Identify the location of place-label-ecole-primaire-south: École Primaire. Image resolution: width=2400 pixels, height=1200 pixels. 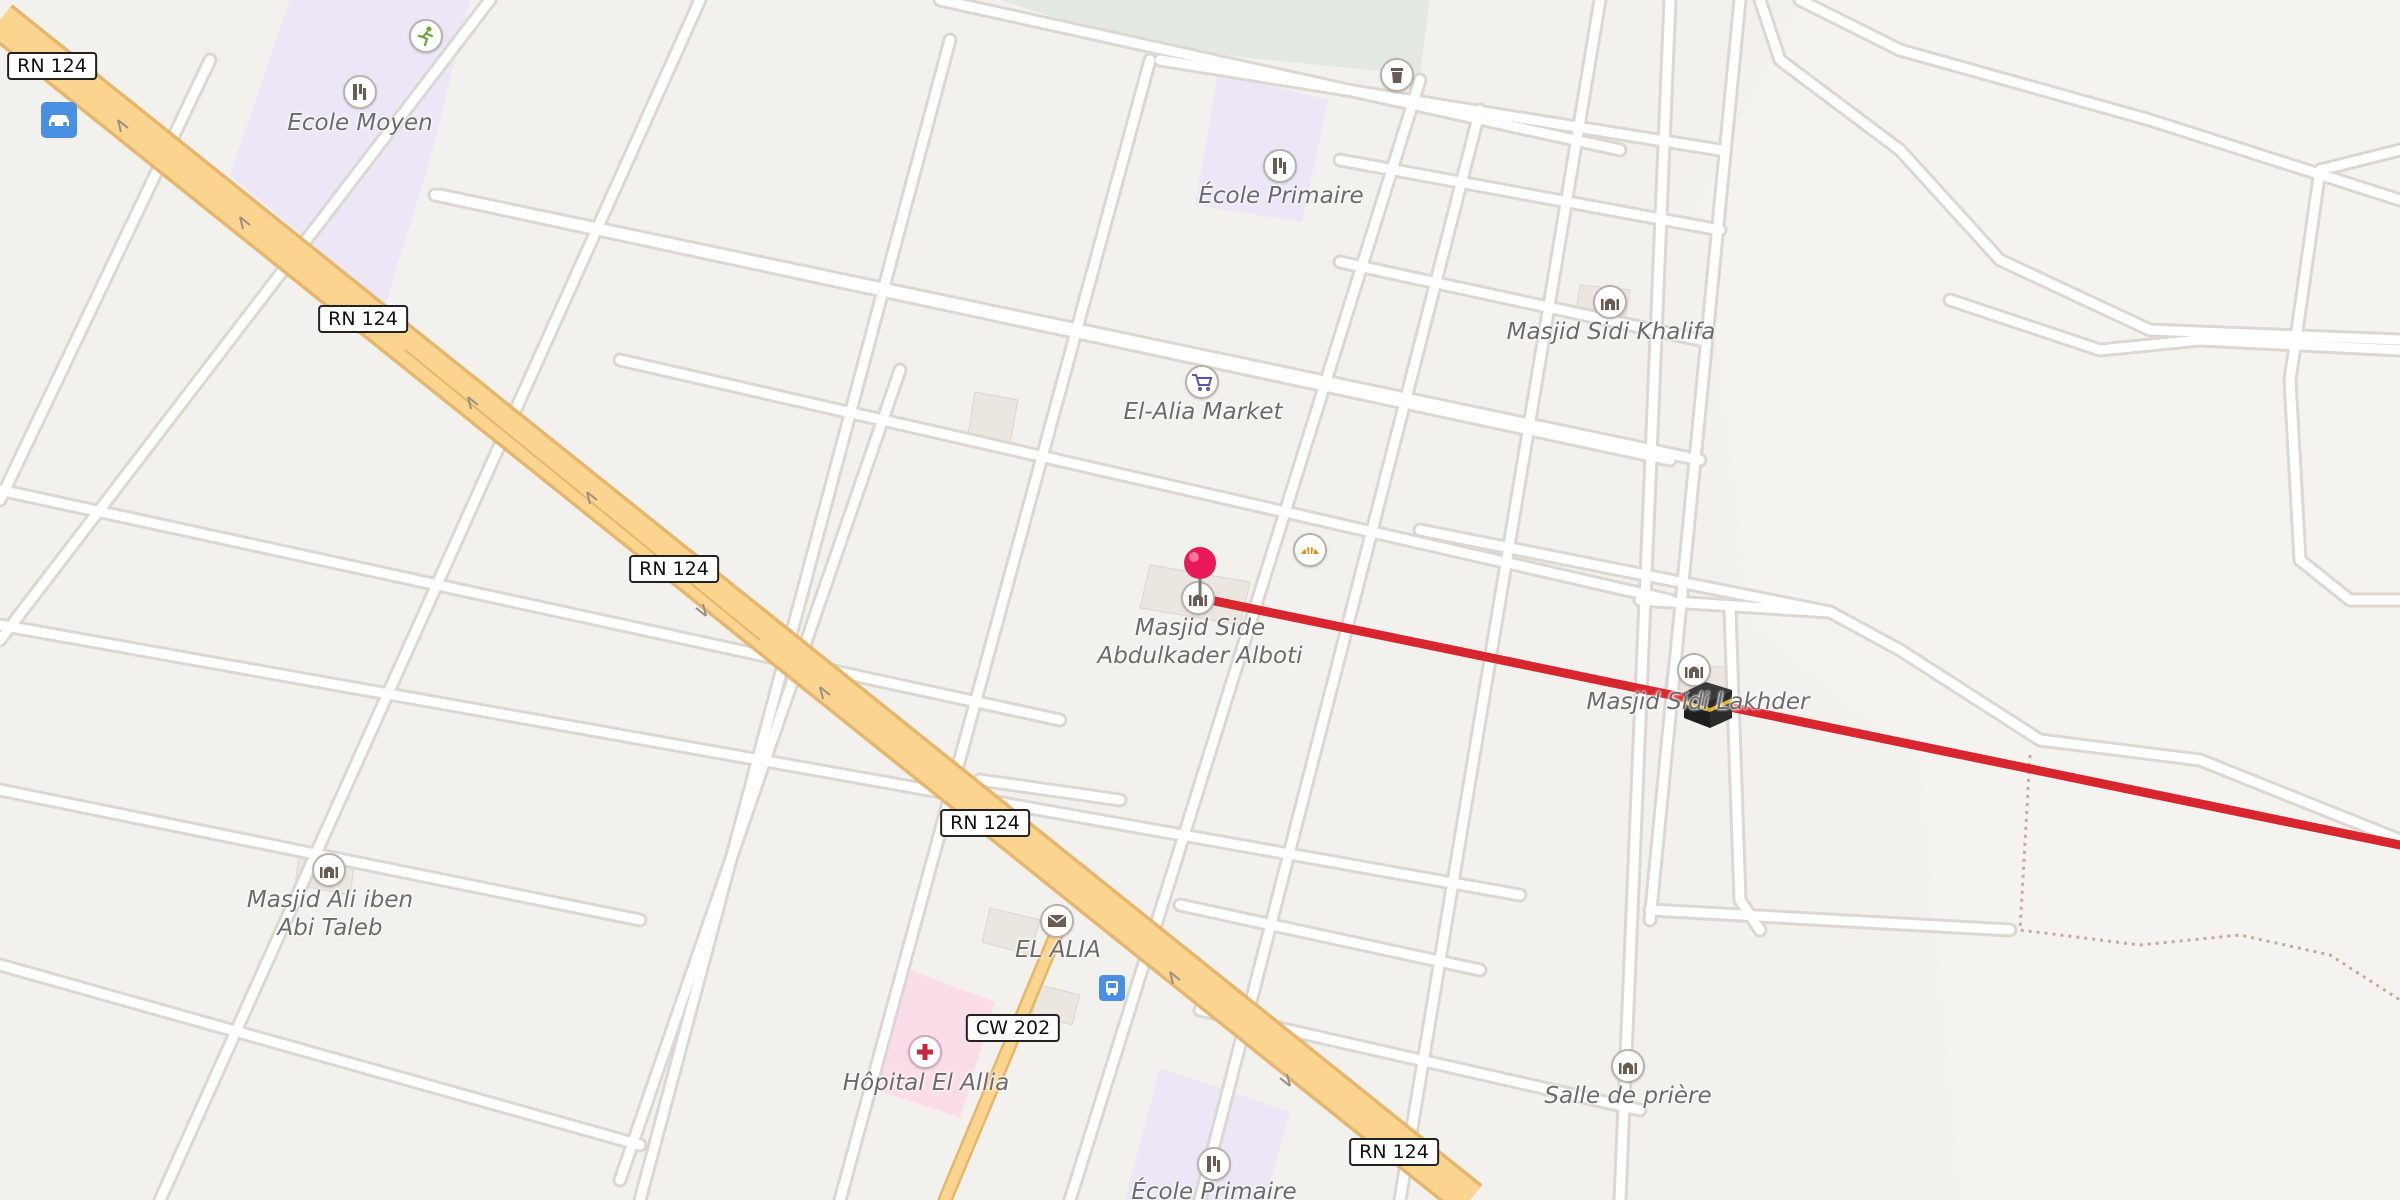
(1214, 1189).